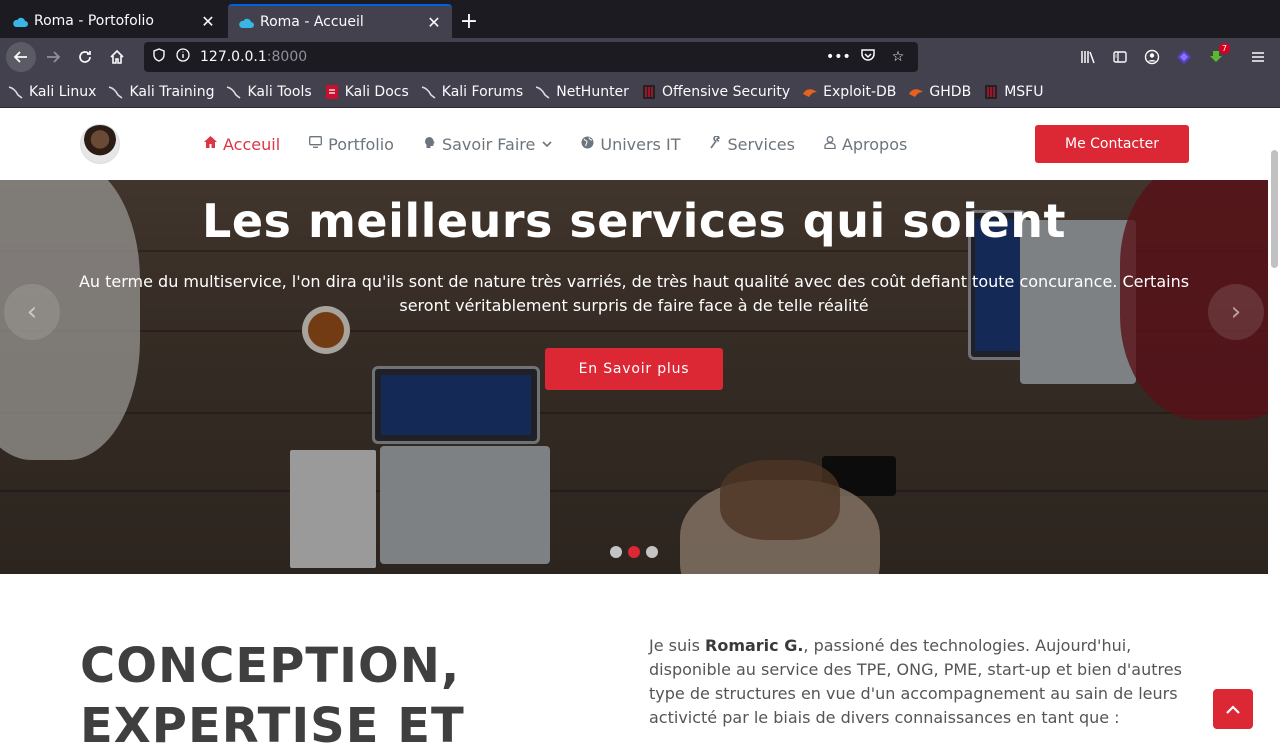 Image resolution: width=1280 pixels, height=745 pixels. What do you see at coordinates (830, 144) in the screenshot?
I see `user-icon` at bounding box center [830, 144].